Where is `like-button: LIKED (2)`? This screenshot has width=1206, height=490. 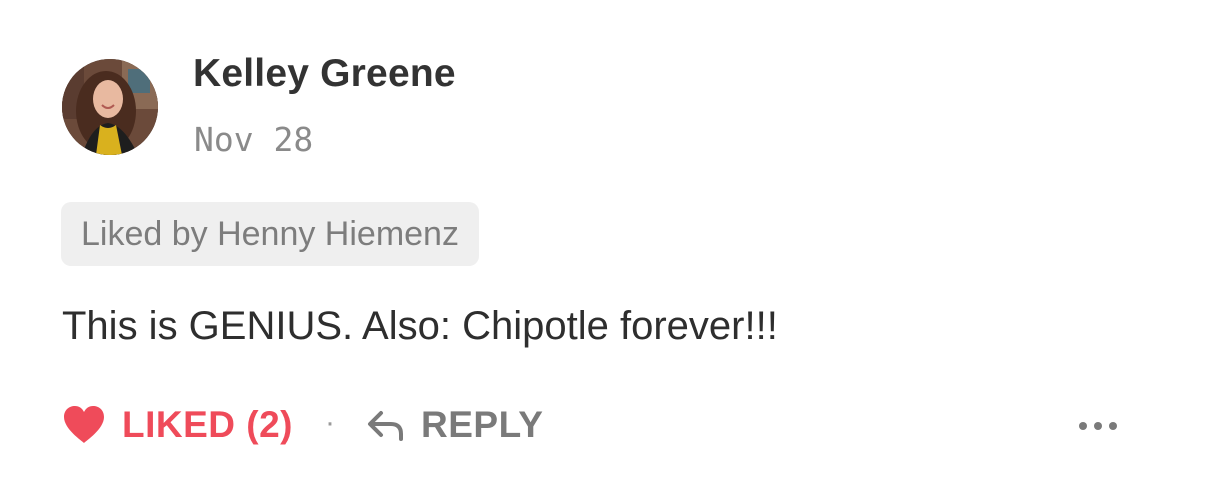 like-button: LIKED (2) is located at coordinates (177, 425).